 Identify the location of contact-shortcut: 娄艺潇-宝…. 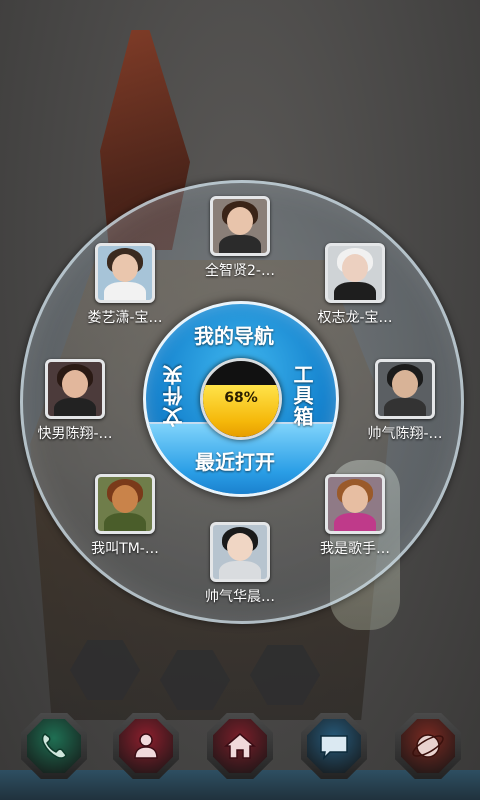
(125, 285).